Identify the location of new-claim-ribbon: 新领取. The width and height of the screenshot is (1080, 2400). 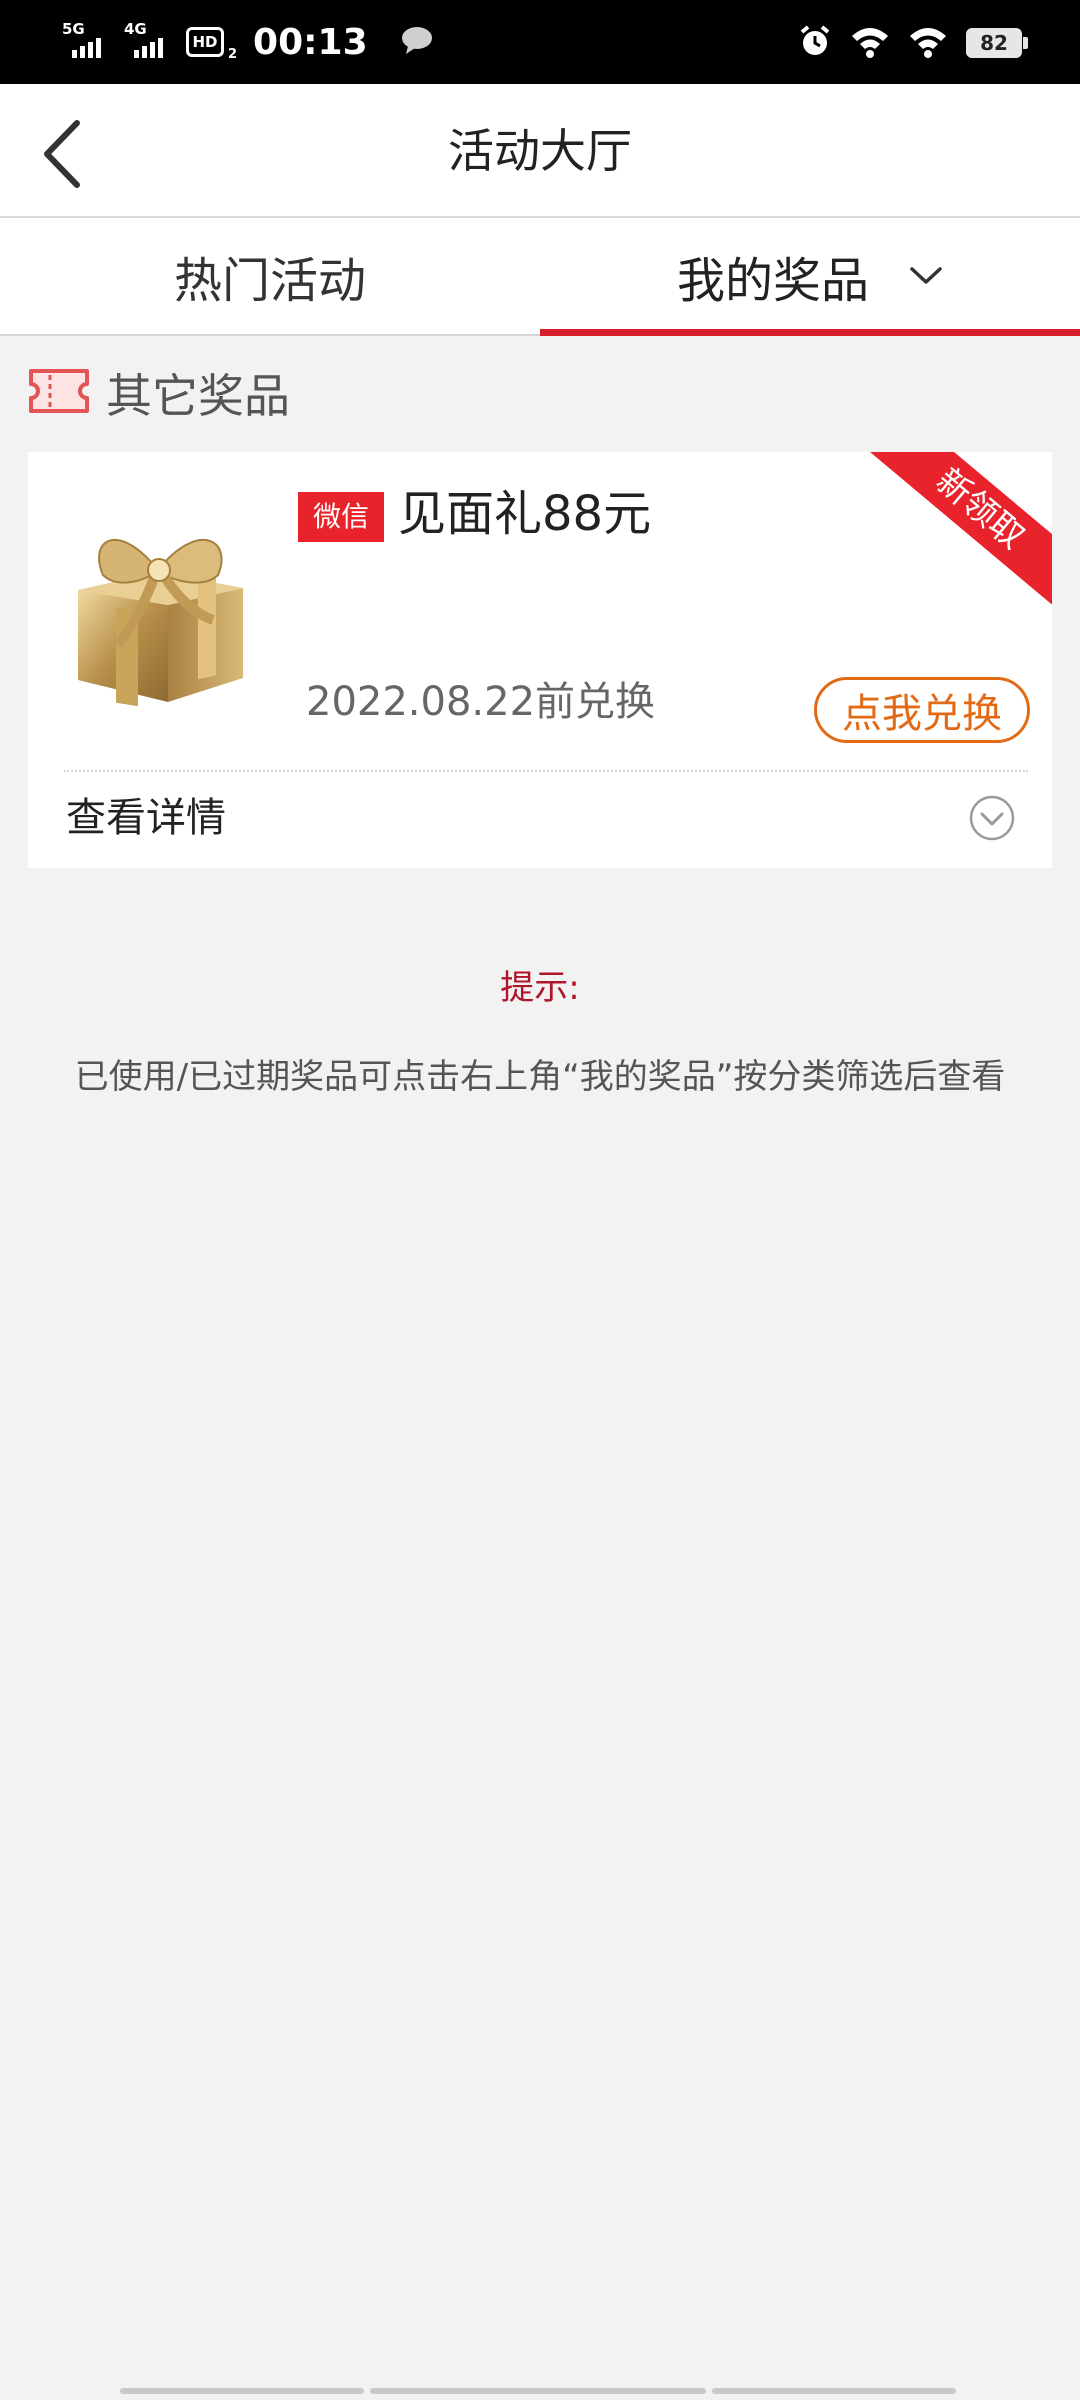
(957, 533).